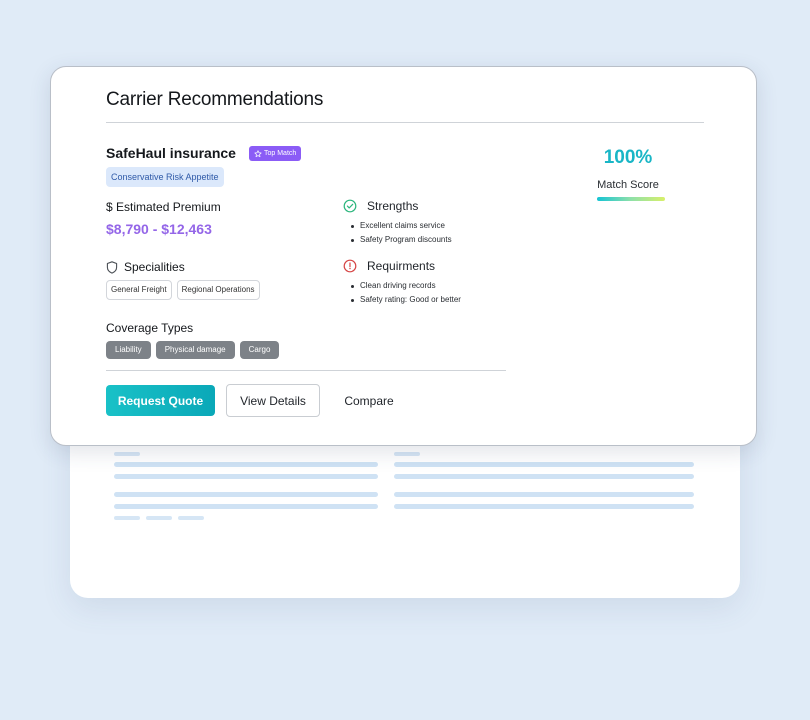  Describe the element at coordinates (215, 99) in the screenshot. I see `card-title: Carrier Recommendations` at that location.